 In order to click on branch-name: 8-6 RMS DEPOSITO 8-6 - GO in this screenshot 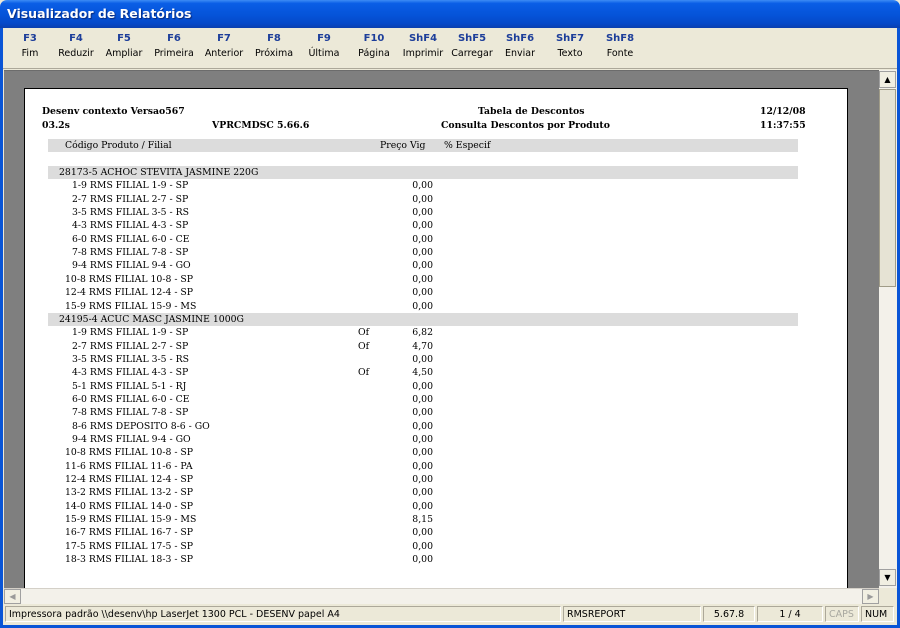, I will do `click(141, 426)`.